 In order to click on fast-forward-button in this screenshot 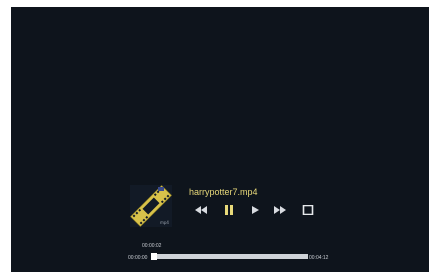, I will do `click(280, 210)`.